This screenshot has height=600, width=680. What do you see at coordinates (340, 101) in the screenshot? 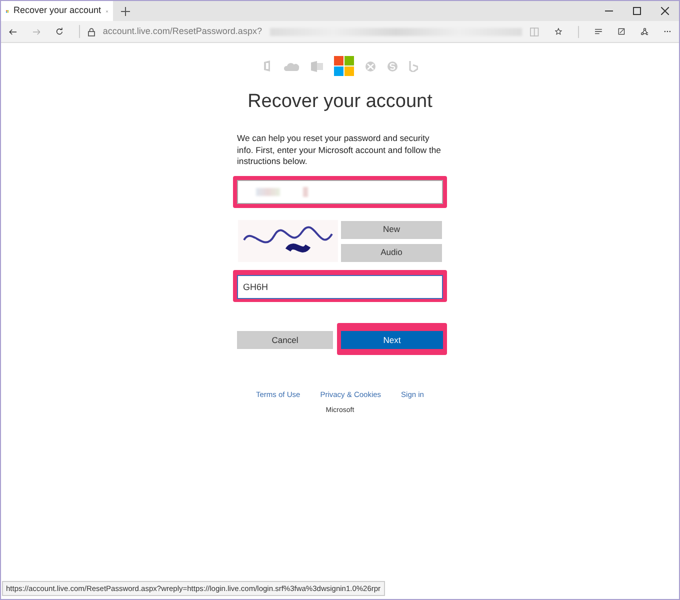
I see `page-title: Recover your account` at bounding box center [340, 101].